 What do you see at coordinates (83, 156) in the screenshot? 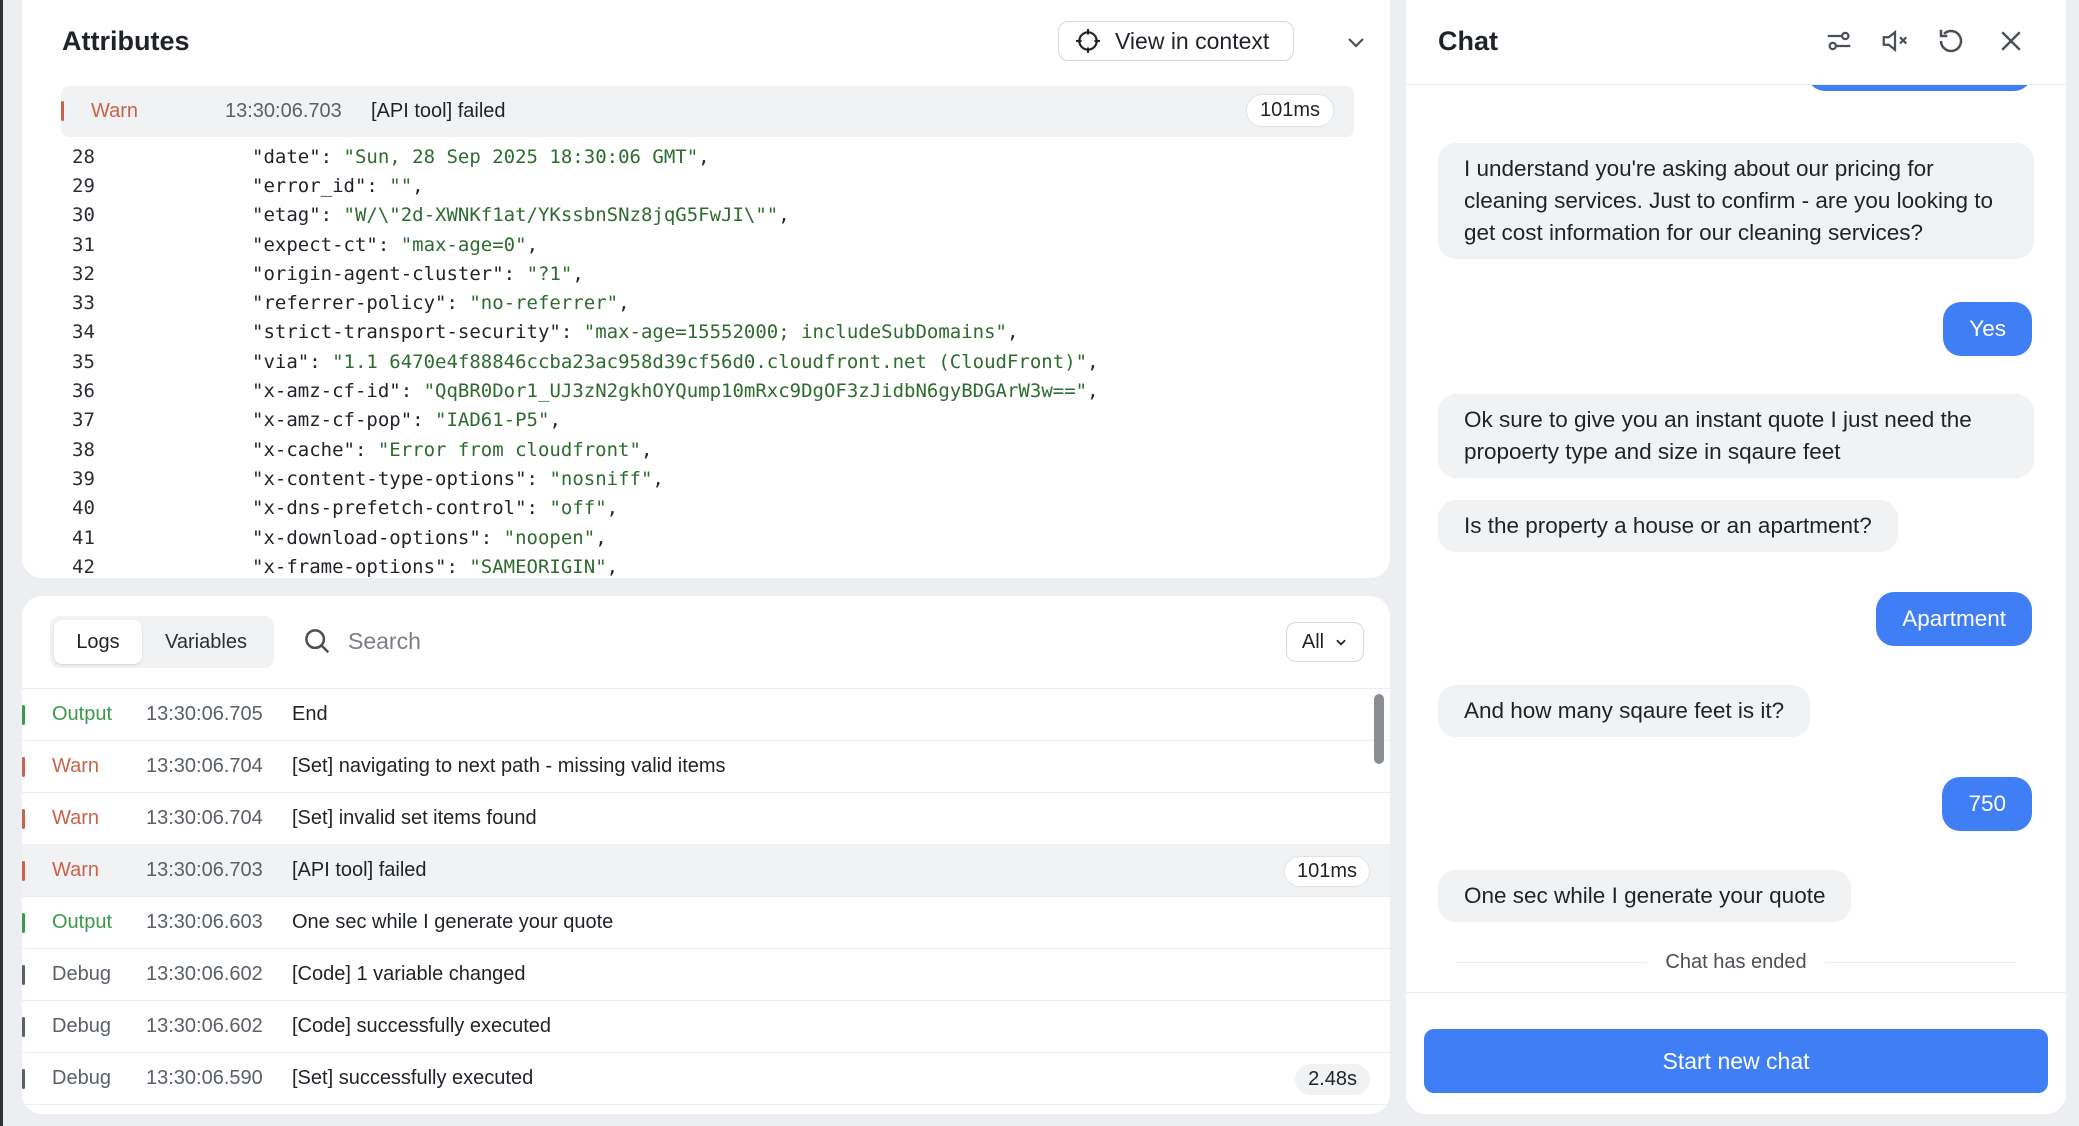
I see `line-number: 28` at bounding box center [83, 156].